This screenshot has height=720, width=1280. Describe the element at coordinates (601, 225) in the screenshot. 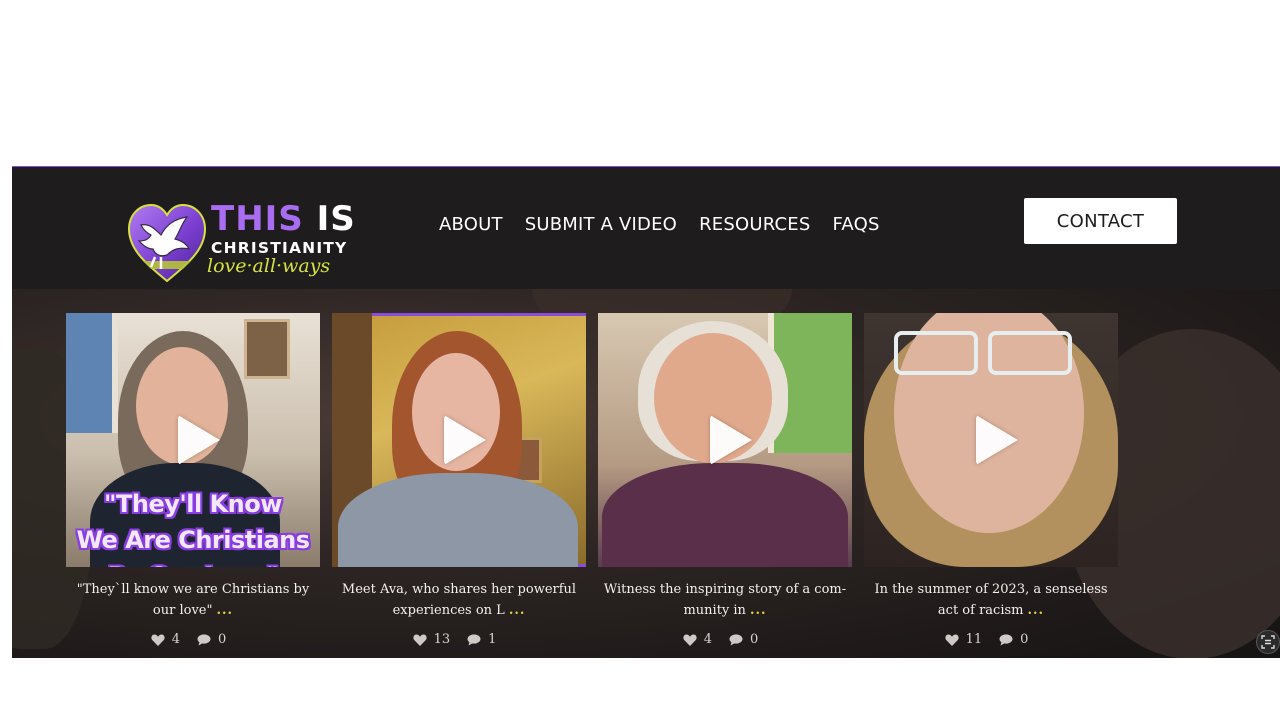

I see `nav-submit-a-video: SUBMIT A VIDEO` at that location.